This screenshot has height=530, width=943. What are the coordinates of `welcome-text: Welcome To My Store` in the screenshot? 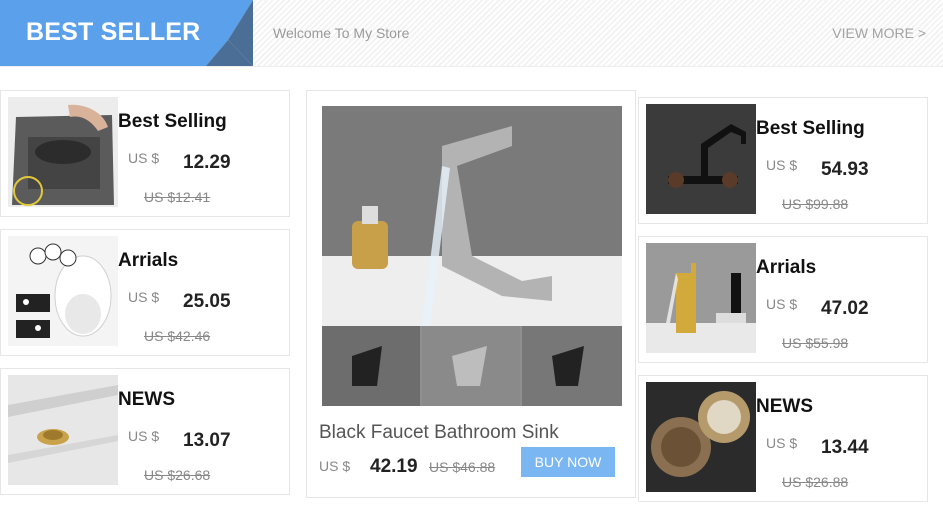 It's located at (341, 33).